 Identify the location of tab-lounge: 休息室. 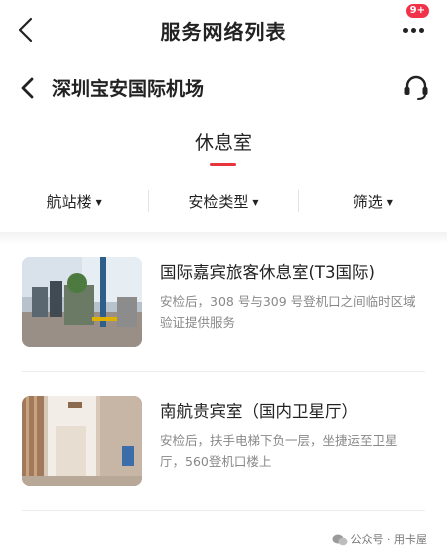
(223, 147).